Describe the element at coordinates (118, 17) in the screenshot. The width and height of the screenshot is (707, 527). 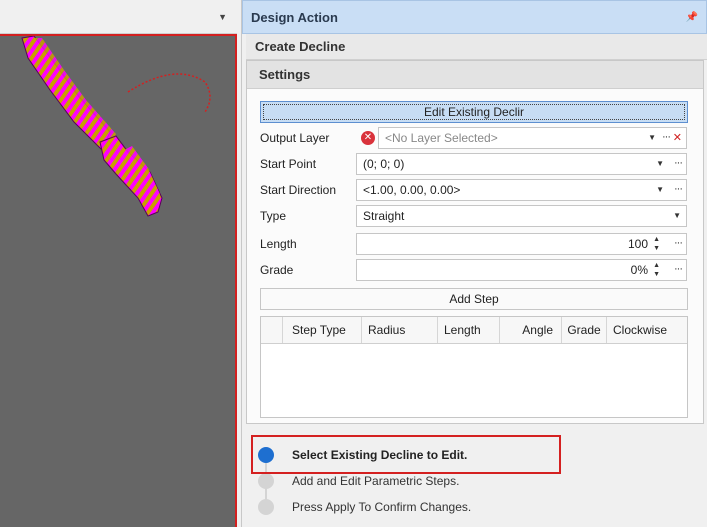
I see `viewport-toolbar: ▼` at that location.